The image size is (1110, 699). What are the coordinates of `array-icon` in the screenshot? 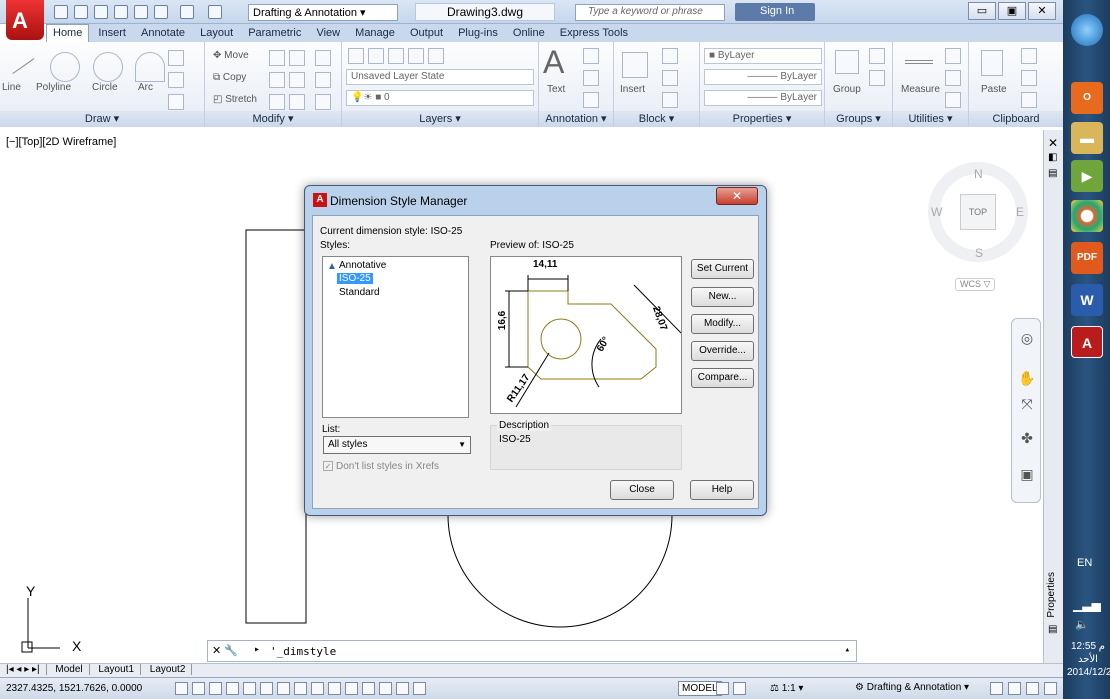 It's located at (297, 102).